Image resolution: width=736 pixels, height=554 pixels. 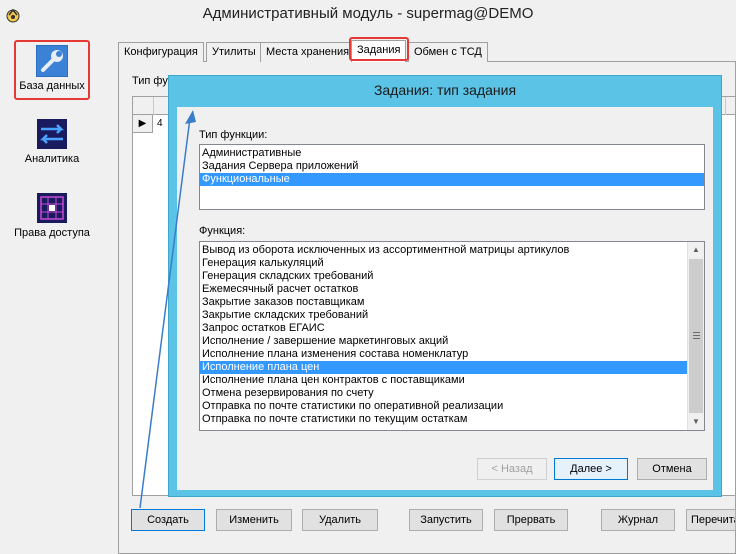 I want to click on function-item: Генерация складских требований, so click(x=443, y=276).